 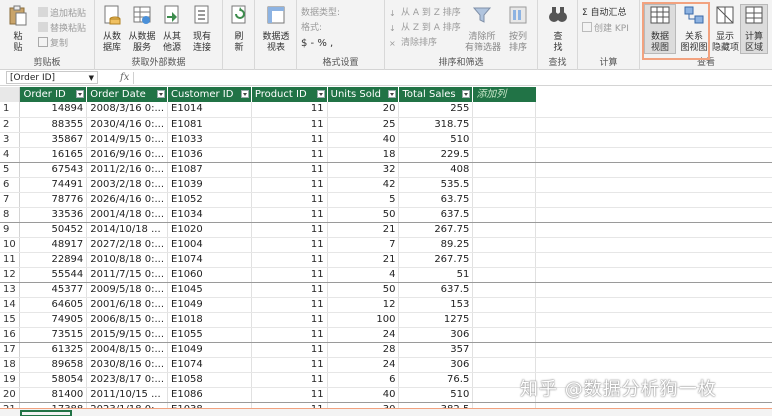 I want to click on table-cell: 42, so click(x=363, y=185).